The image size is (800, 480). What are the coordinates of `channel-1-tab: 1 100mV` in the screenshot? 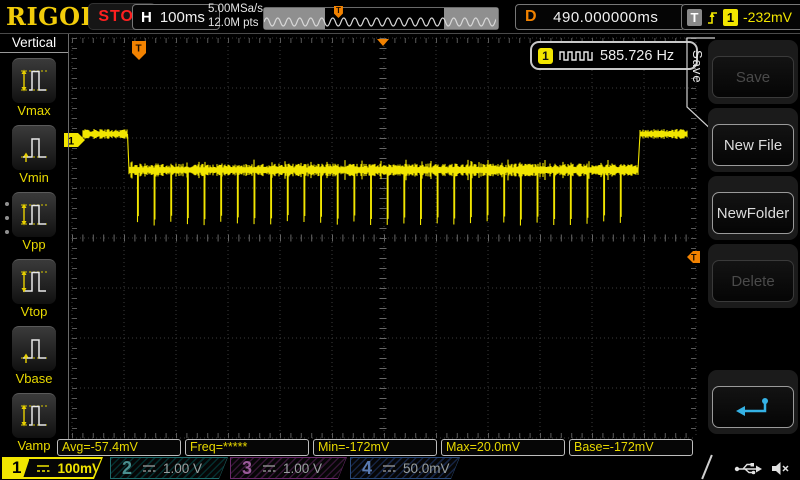 It's located at (52, 468).